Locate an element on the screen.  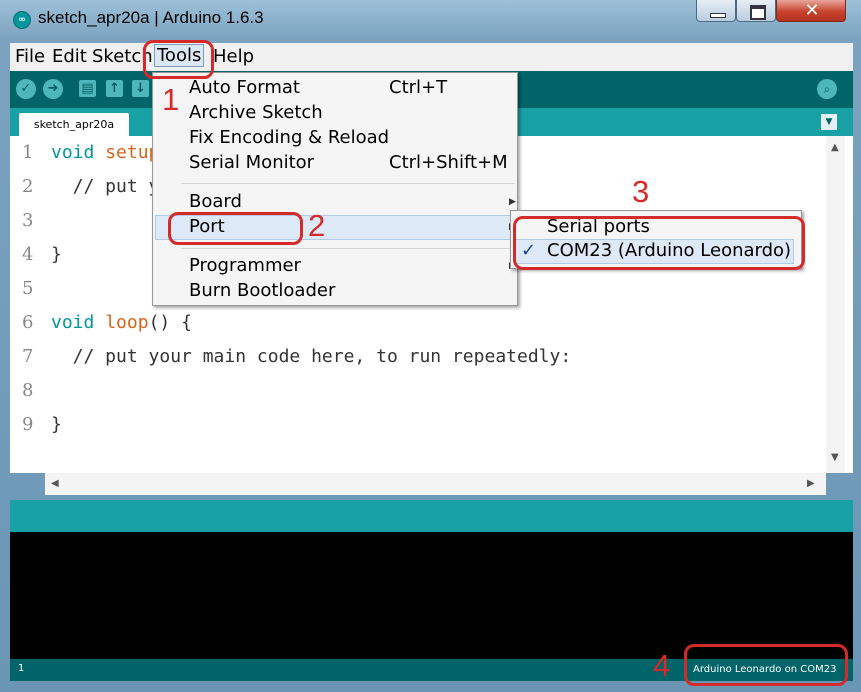
annotation-number: 3 is located at coordinates (641, 191).